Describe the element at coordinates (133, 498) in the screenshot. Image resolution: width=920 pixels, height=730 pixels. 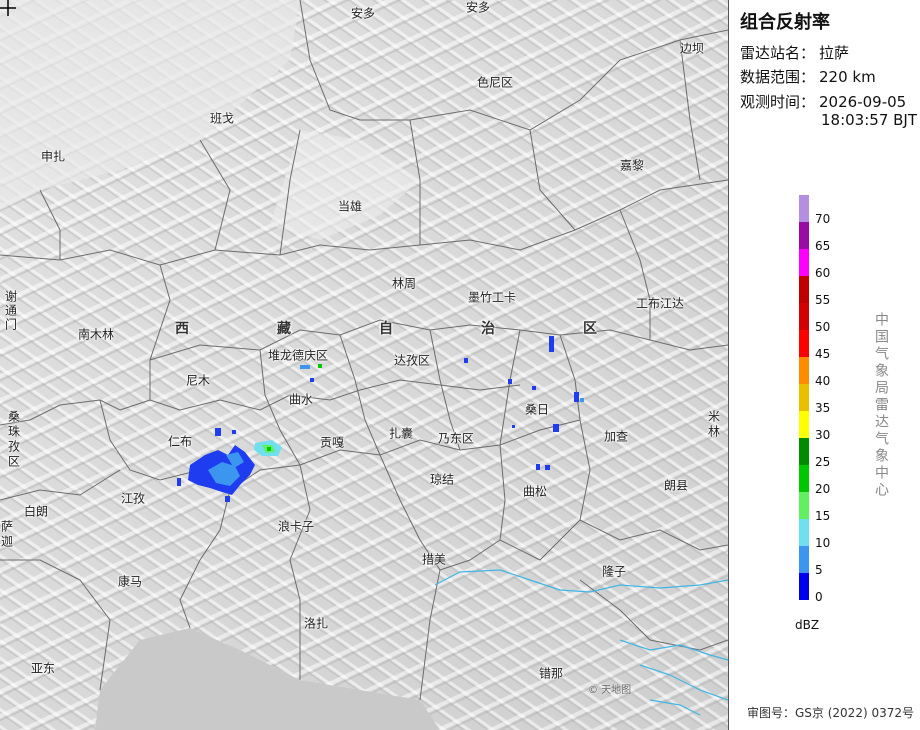
I see `place-label: 江孜` at that location.